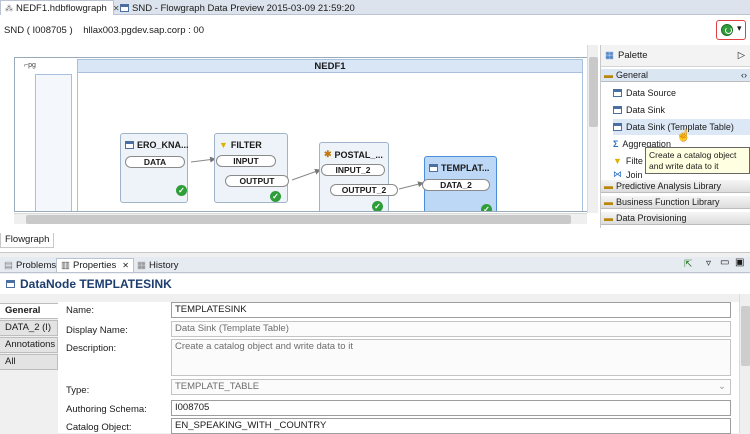 This screenshot has width=750, height=434. I want to click on port-output-2: OUTPUT_2, so click(364, 190).